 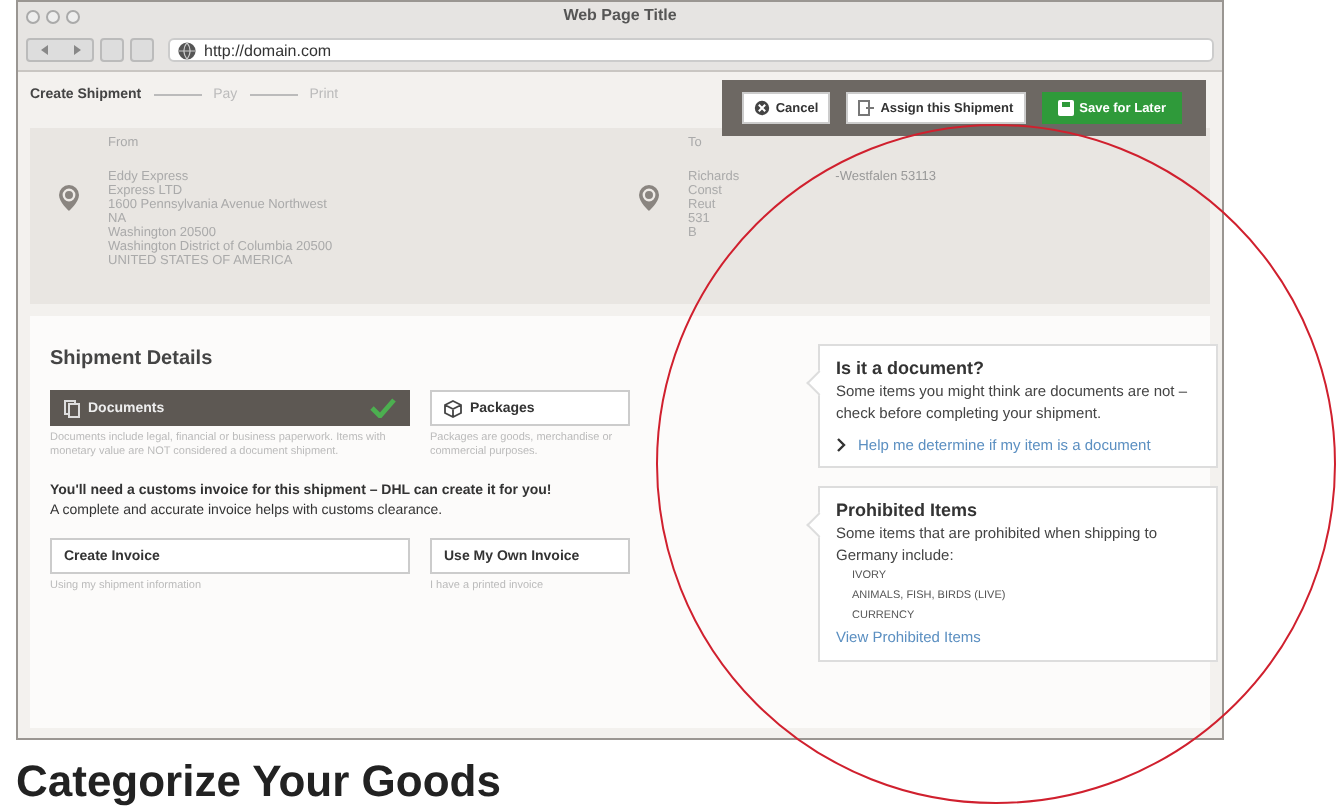 I want to click on back-button, so click(x=44, y=50).